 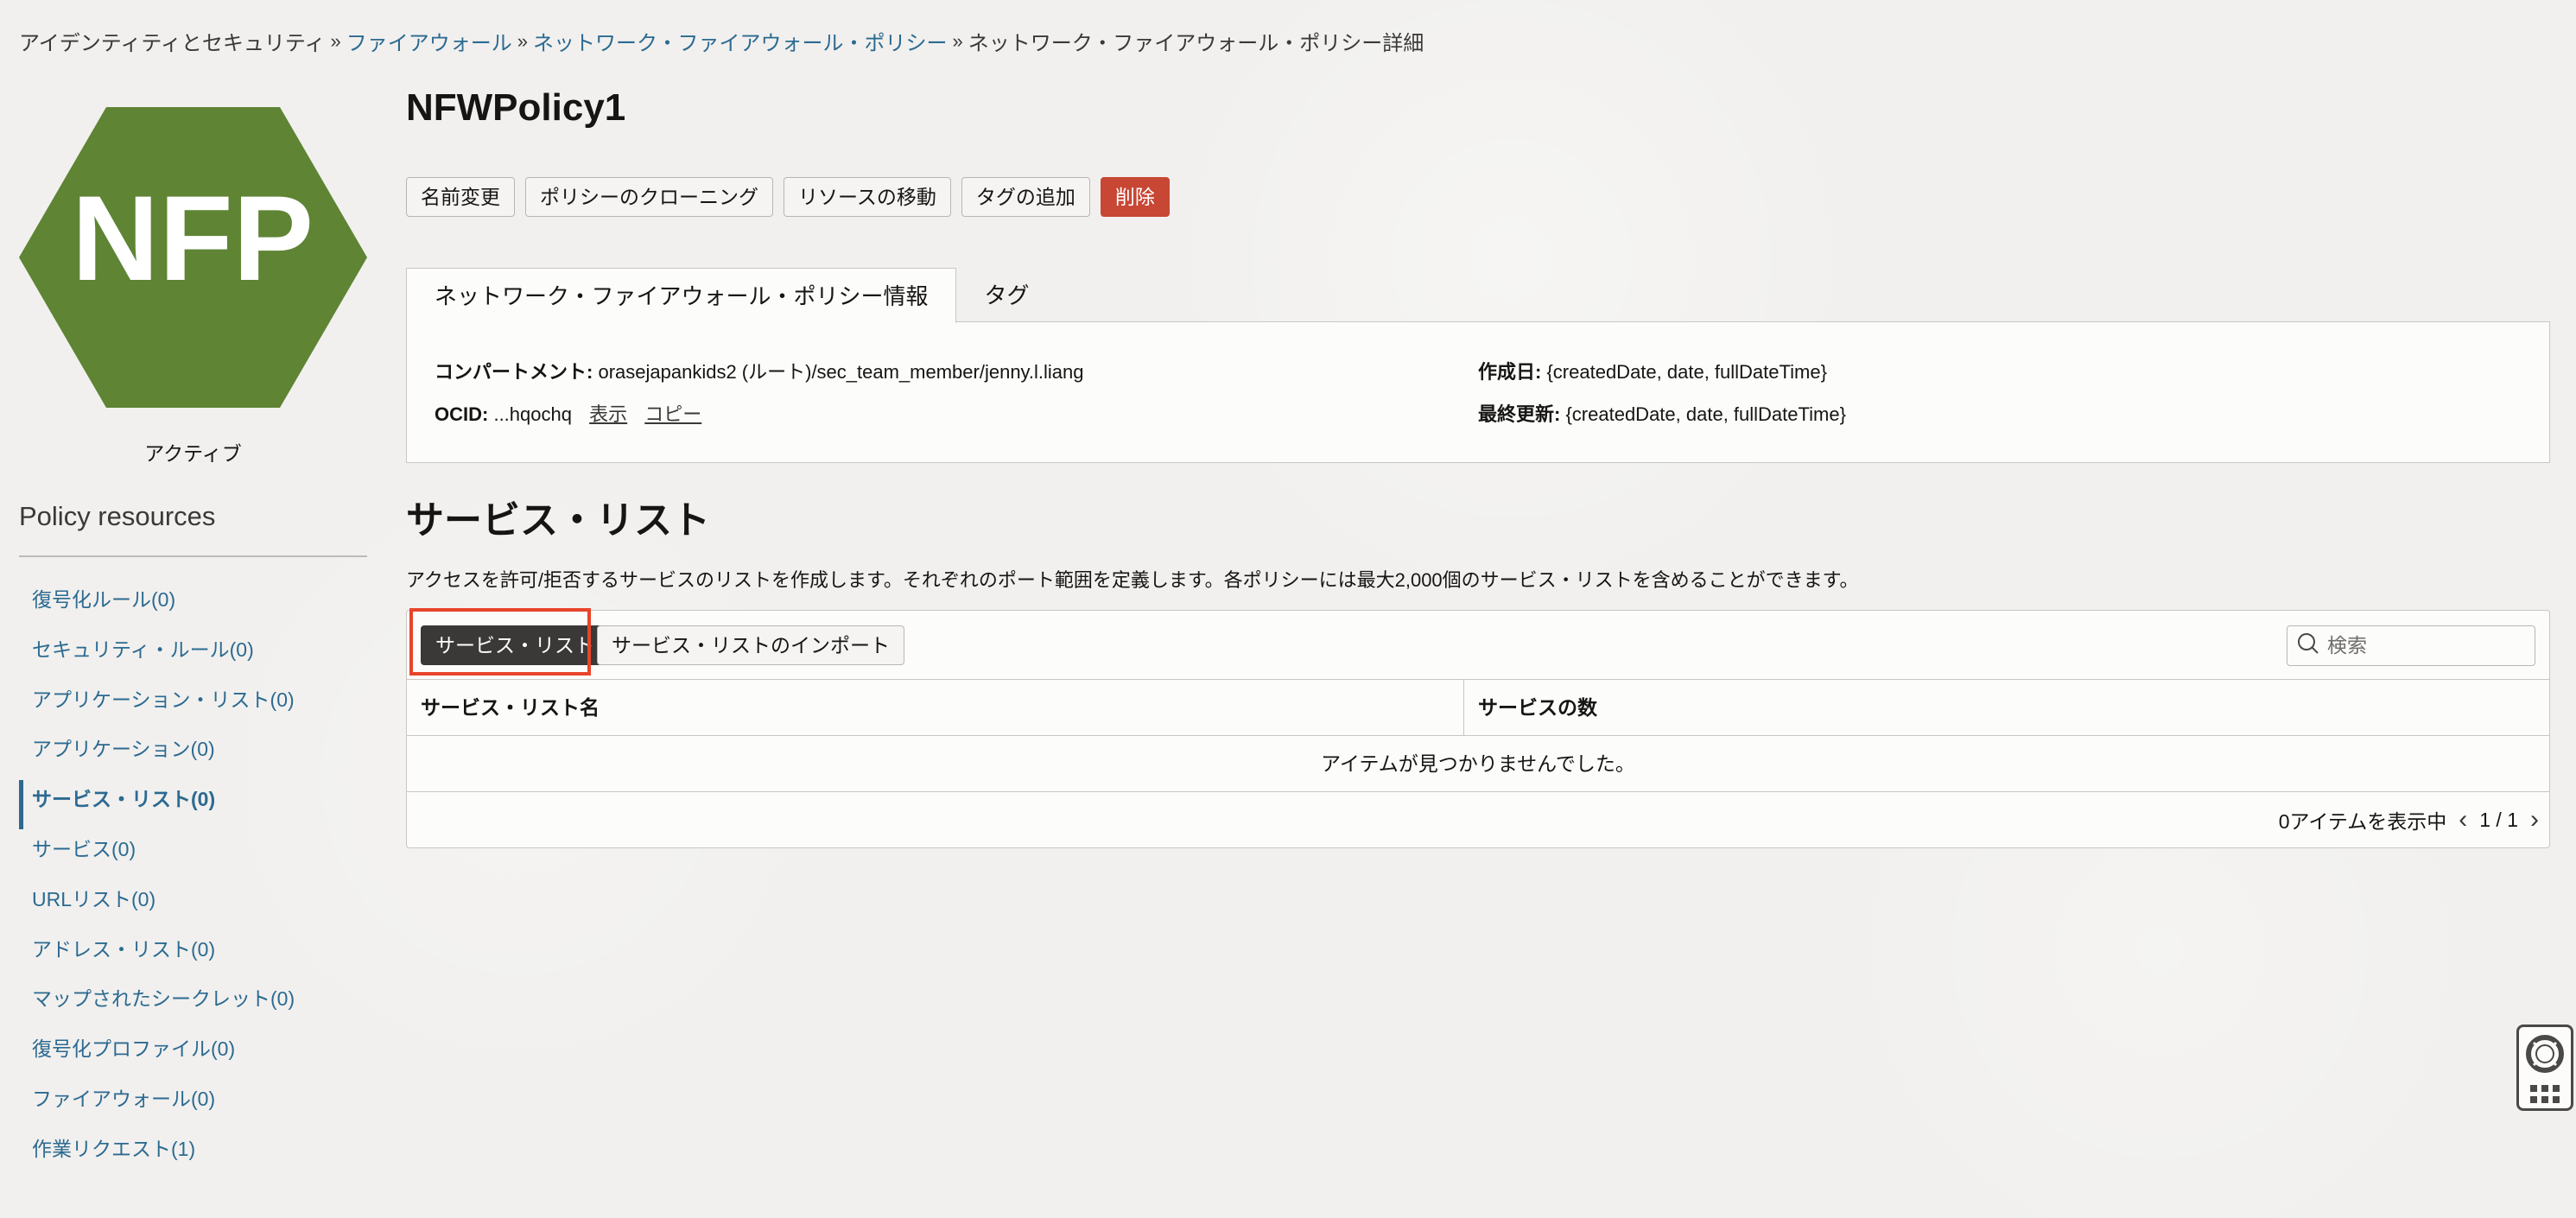 What do you see at coordinates (2463, 820) in the screenshot?
I see `previous-page-icon: ‹` at bounding box center [2463, 820].